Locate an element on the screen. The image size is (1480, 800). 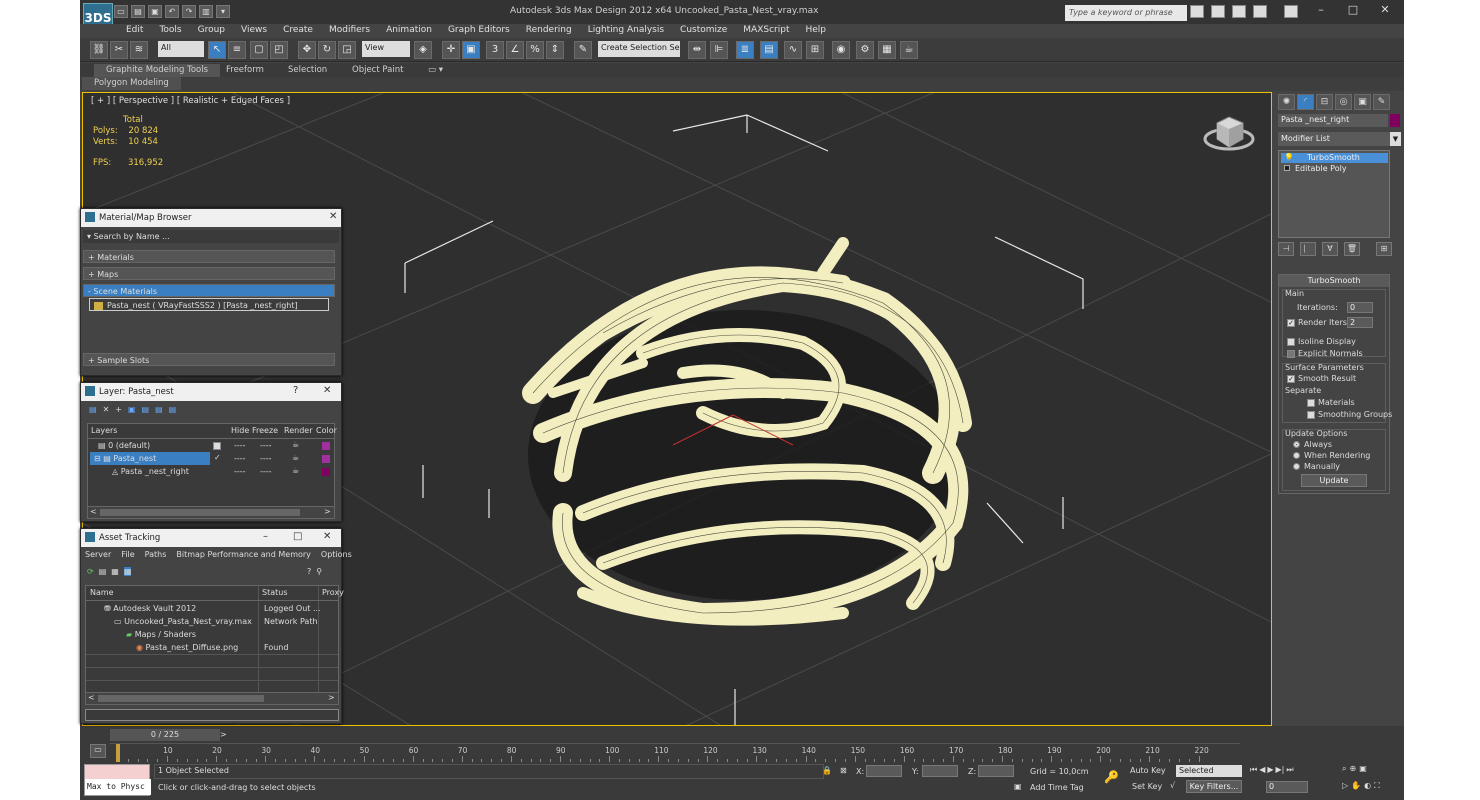
table-view-icon: ▦ is located at coordinates (115, 571).